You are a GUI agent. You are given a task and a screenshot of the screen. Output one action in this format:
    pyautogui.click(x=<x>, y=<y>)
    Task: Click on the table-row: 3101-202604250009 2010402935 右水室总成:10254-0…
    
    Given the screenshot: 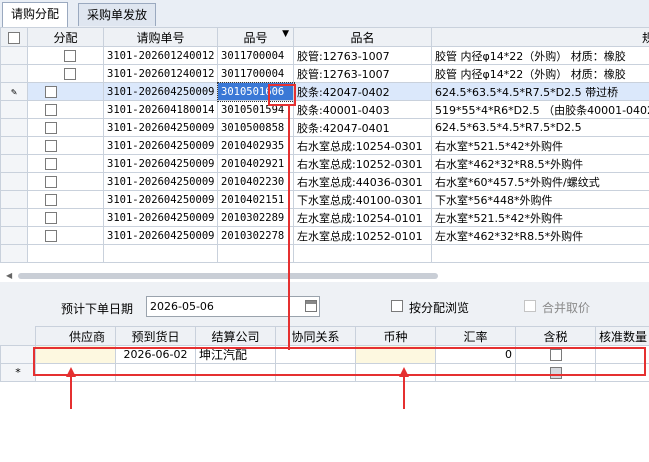 What is the action you would take?
    pyautogui.click(x=324, y=145)
    